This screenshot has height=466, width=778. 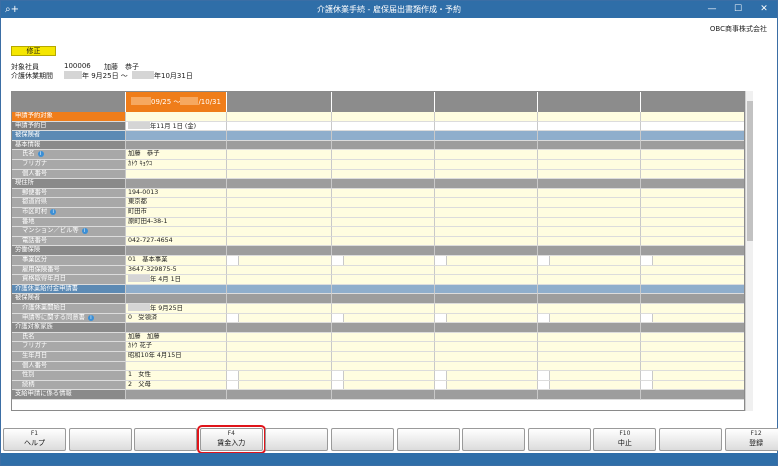 I want to click on row-value-cell: 加藤 加藤, so click(x=176, y=337).